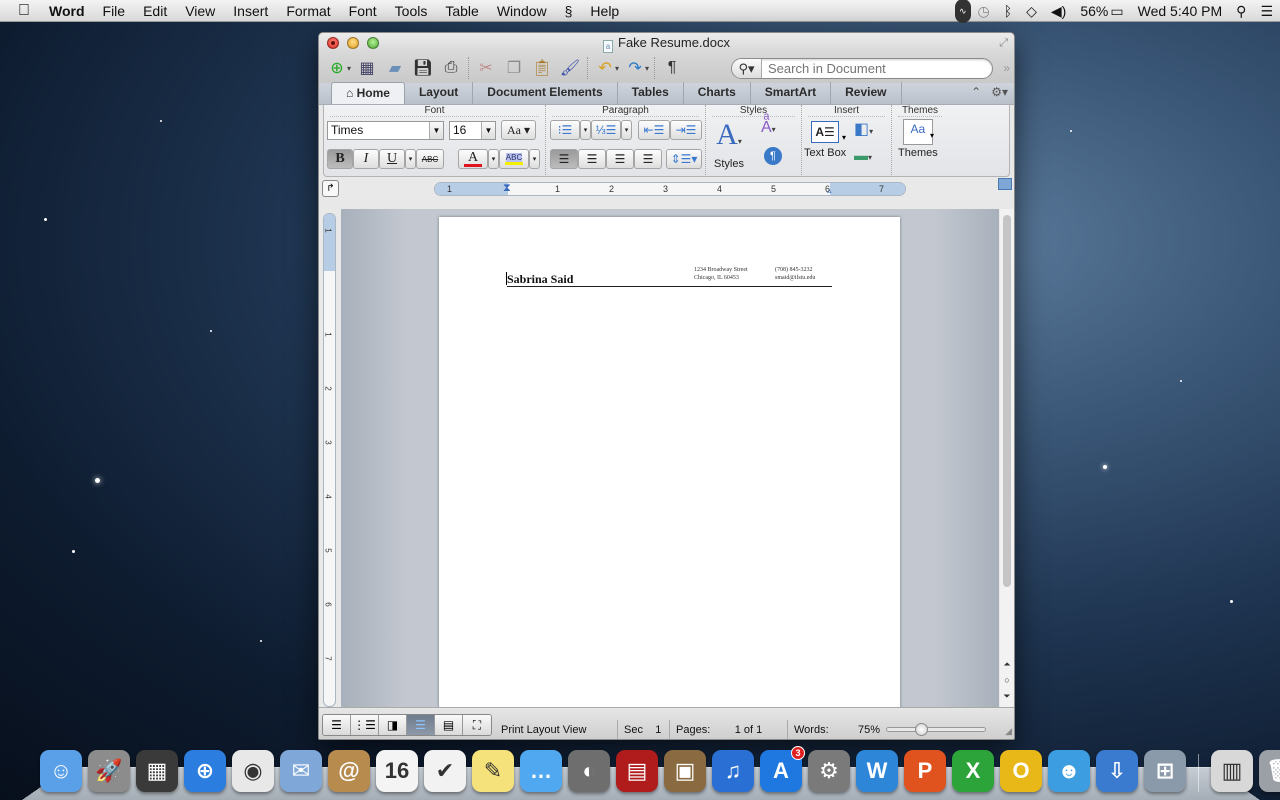  Describe the element at coordinates (451, 68) in the screenshot. I see `print-icon: ⎙` at that location.